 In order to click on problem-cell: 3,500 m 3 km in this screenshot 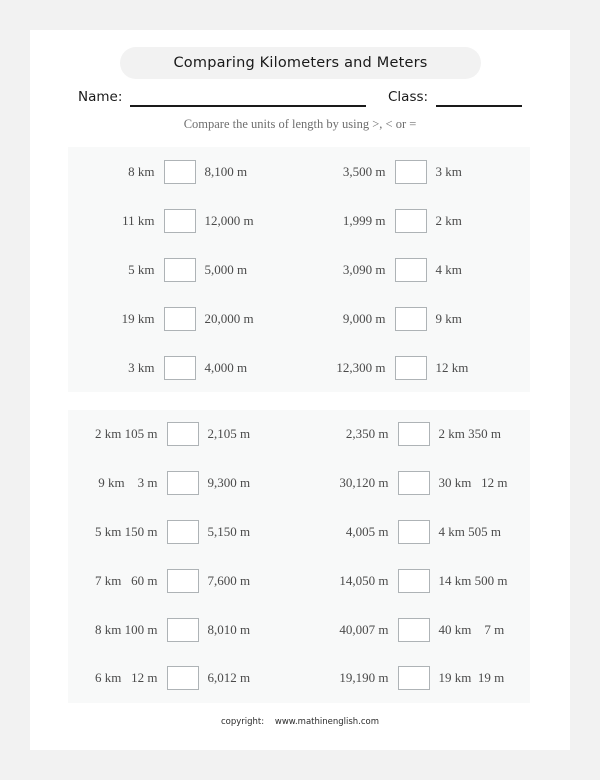, I will do `click(414, 171)`.